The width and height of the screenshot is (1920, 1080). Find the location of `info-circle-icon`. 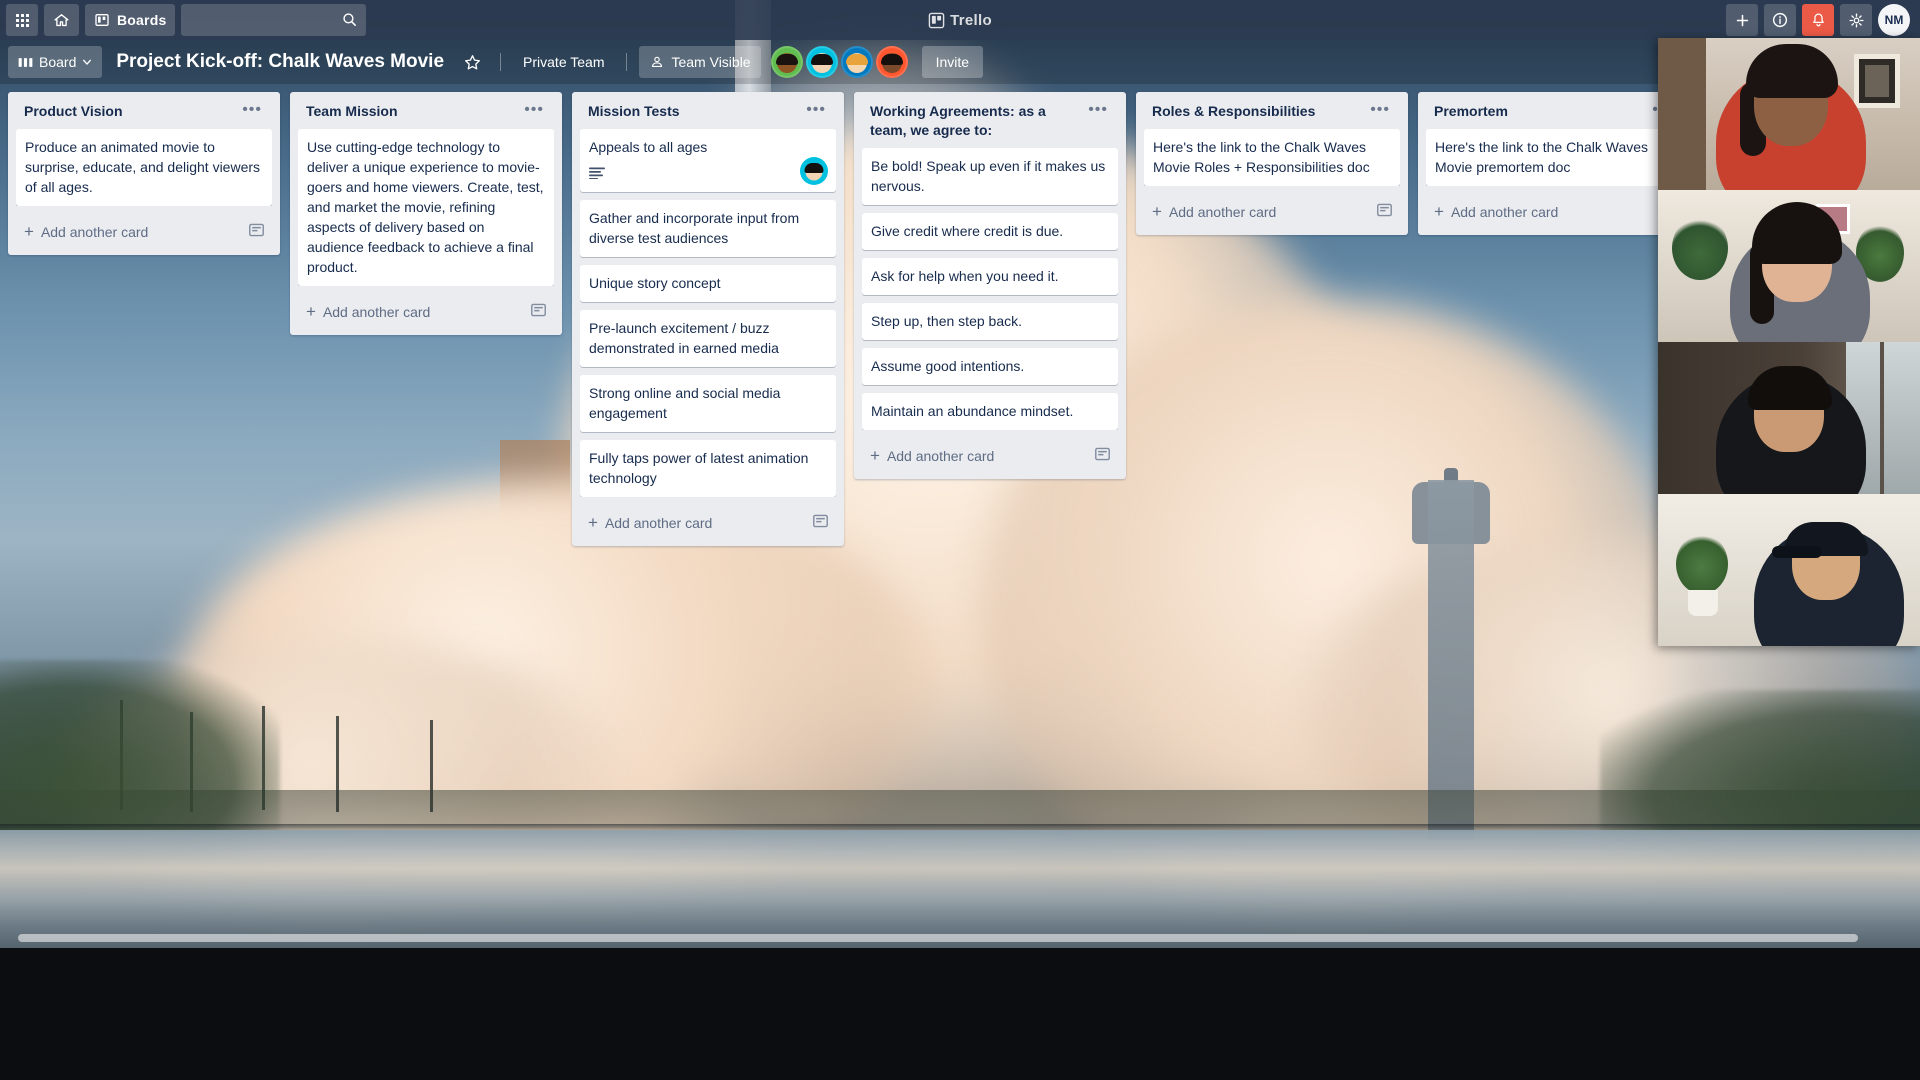

info-circle-icon is located at coordinates (1780, 20).